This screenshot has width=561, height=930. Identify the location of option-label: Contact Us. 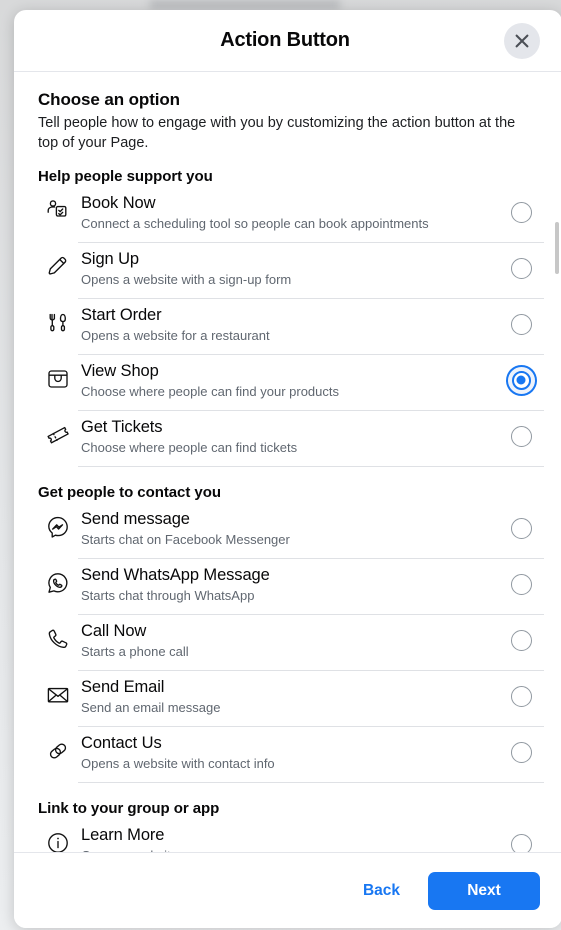
(121, 743).